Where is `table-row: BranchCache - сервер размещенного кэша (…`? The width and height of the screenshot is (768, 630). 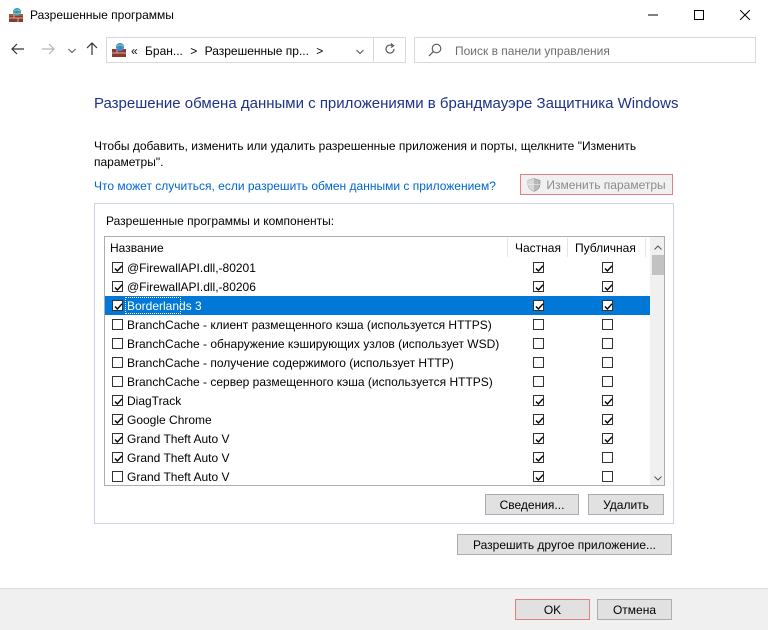 table-row: BranchCache - сервер размещенного кэша (… is located at coordinates (377, 381).